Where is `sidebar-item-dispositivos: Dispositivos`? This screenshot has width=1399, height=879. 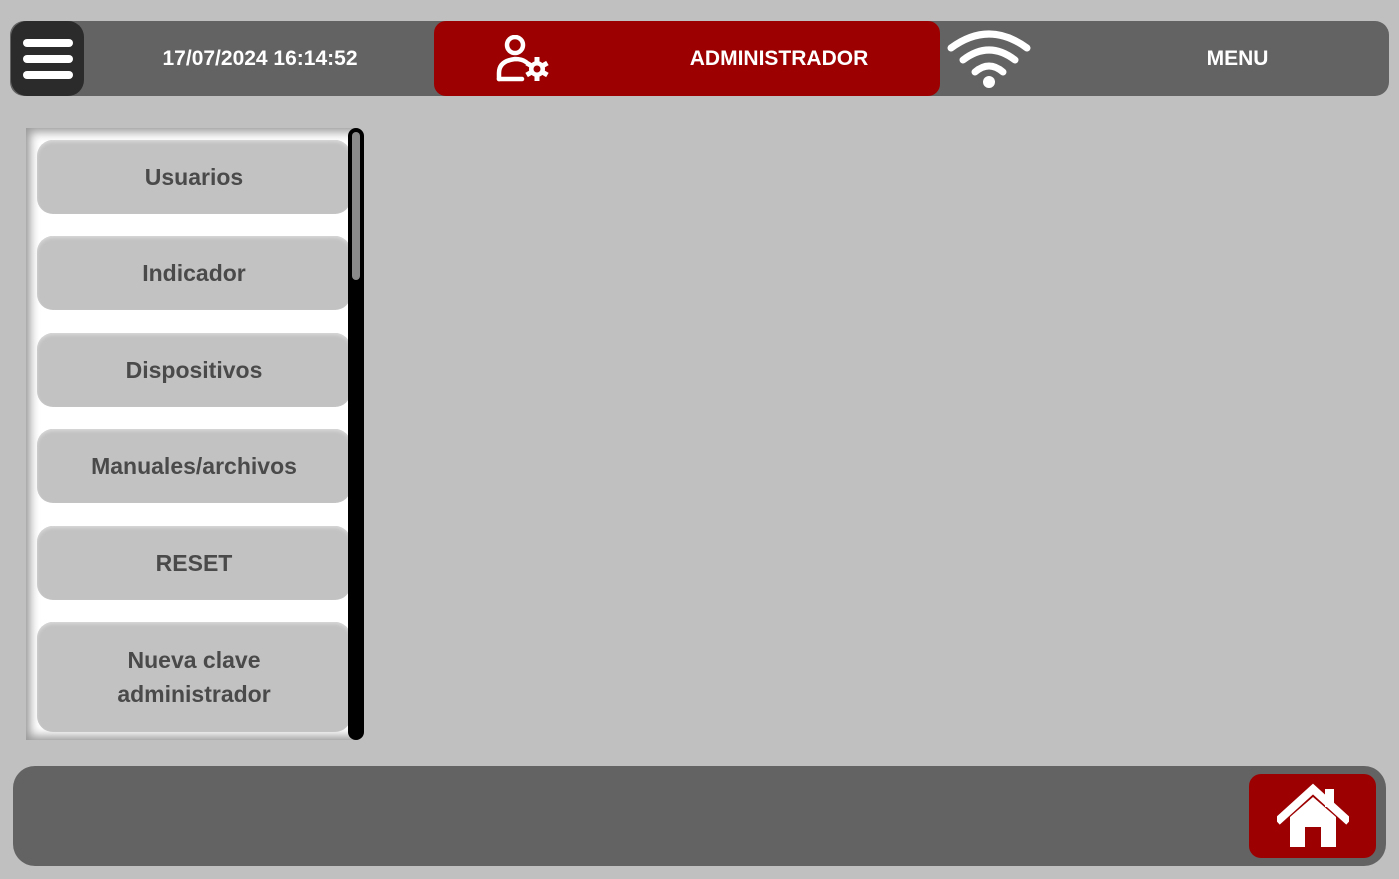 sidebar-item-dispositivos: Dispositivos is located at coordinates (194, 370).